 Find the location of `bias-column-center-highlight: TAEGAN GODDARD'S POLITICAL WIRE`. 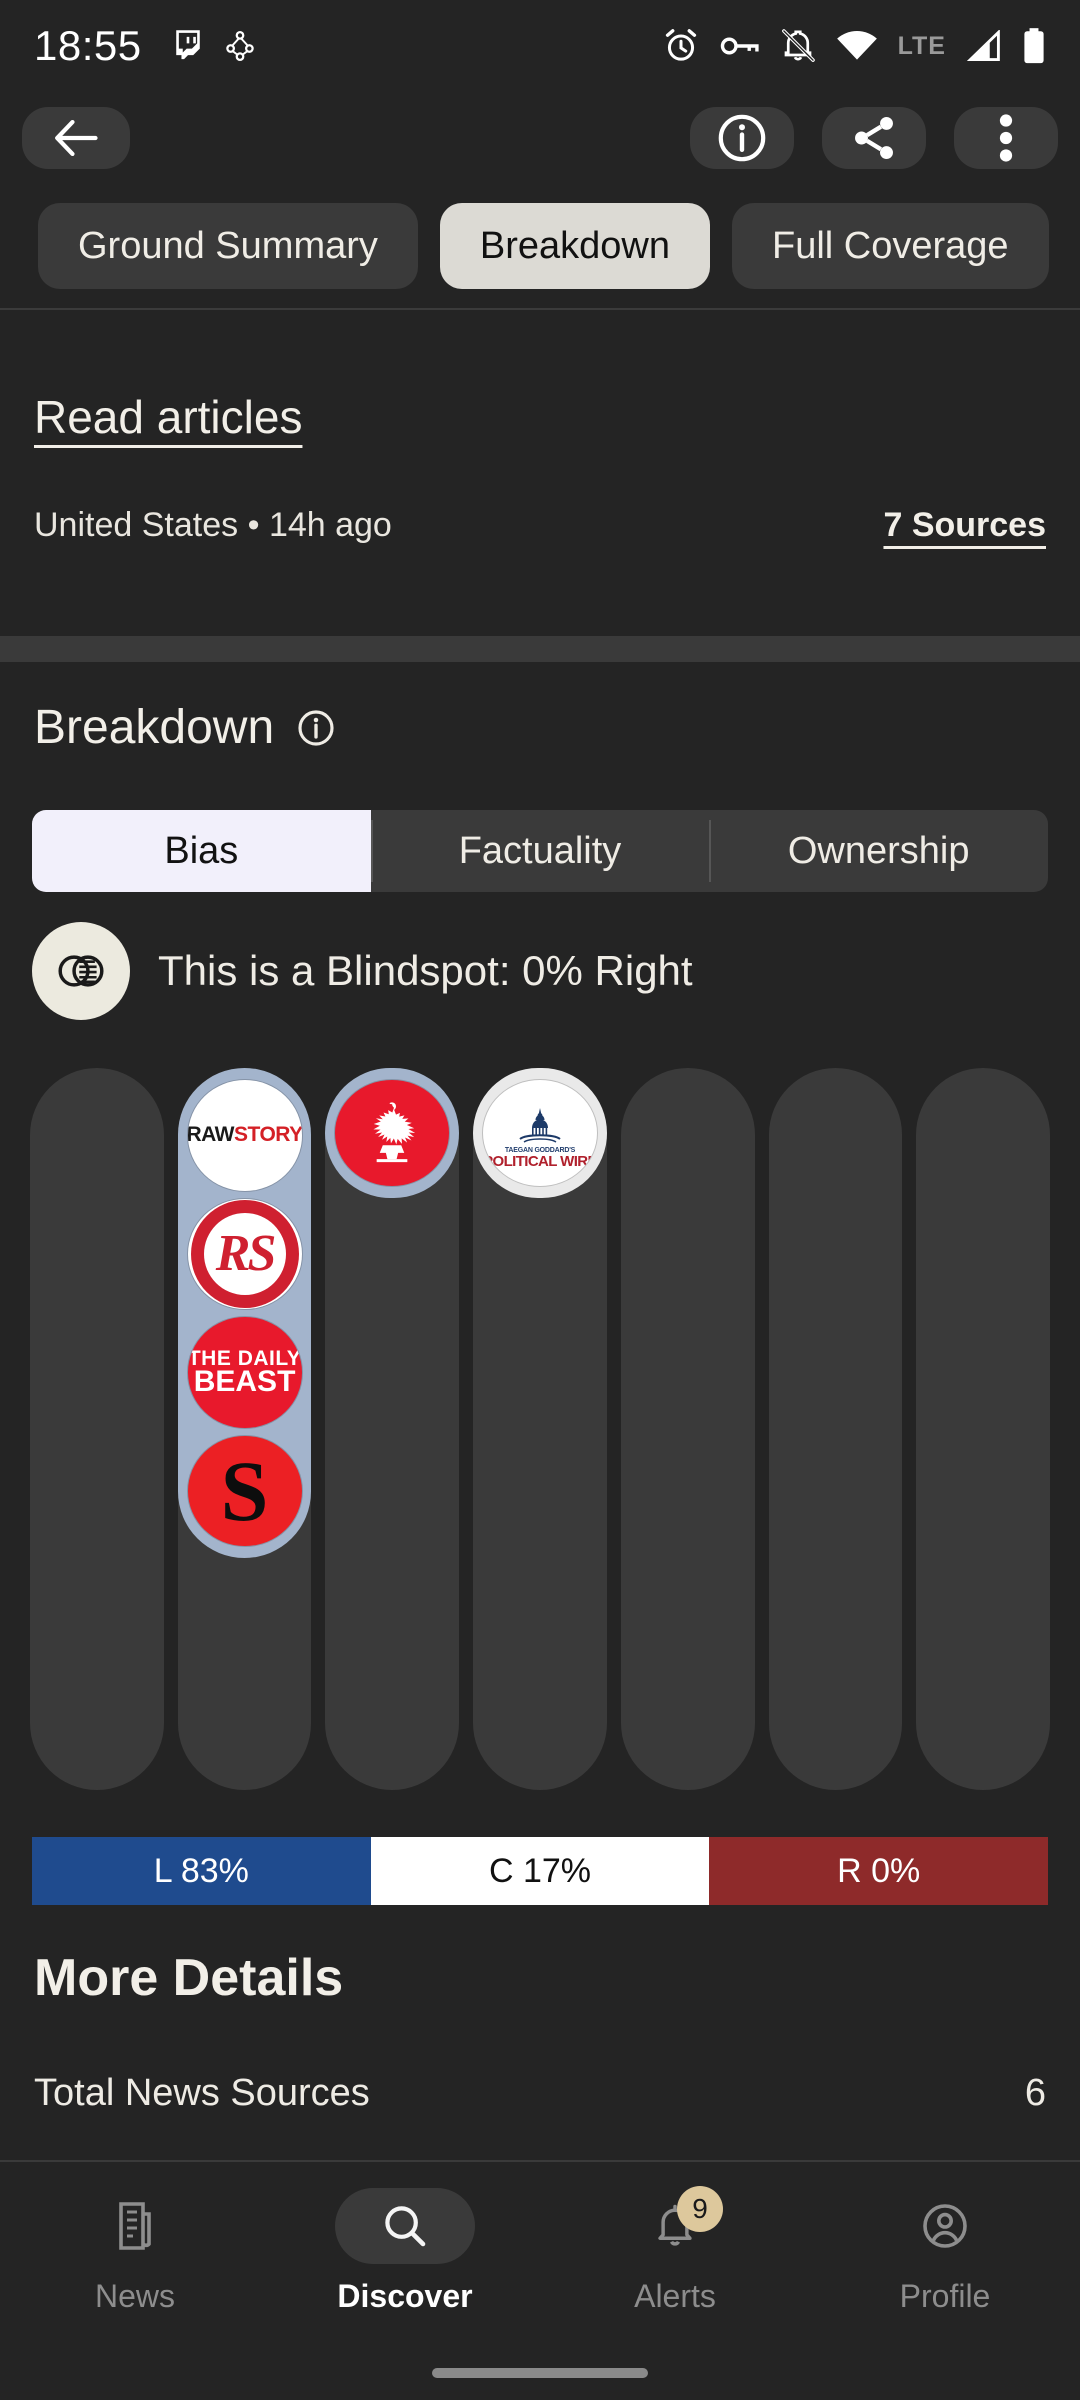

bias-column-center-highlight: TAEGAN GODDARD'S POLITICAL WIRE is located at coordinates (540, 1133).